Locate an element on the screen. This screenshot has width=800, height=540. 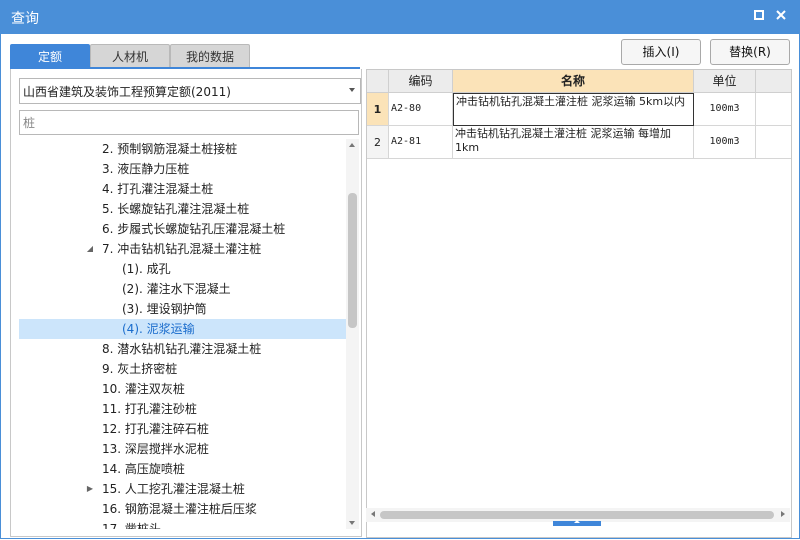
tree-item: (2). 灌注水下混凝土 is located at coordinates (182, 289).